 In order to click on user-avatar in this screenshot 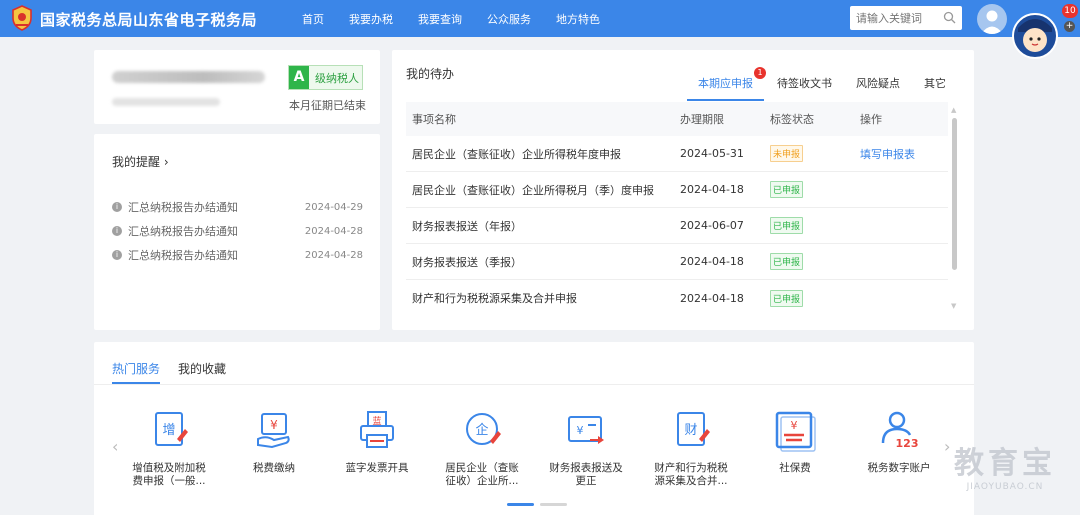, I will do `click(992, 19)`.